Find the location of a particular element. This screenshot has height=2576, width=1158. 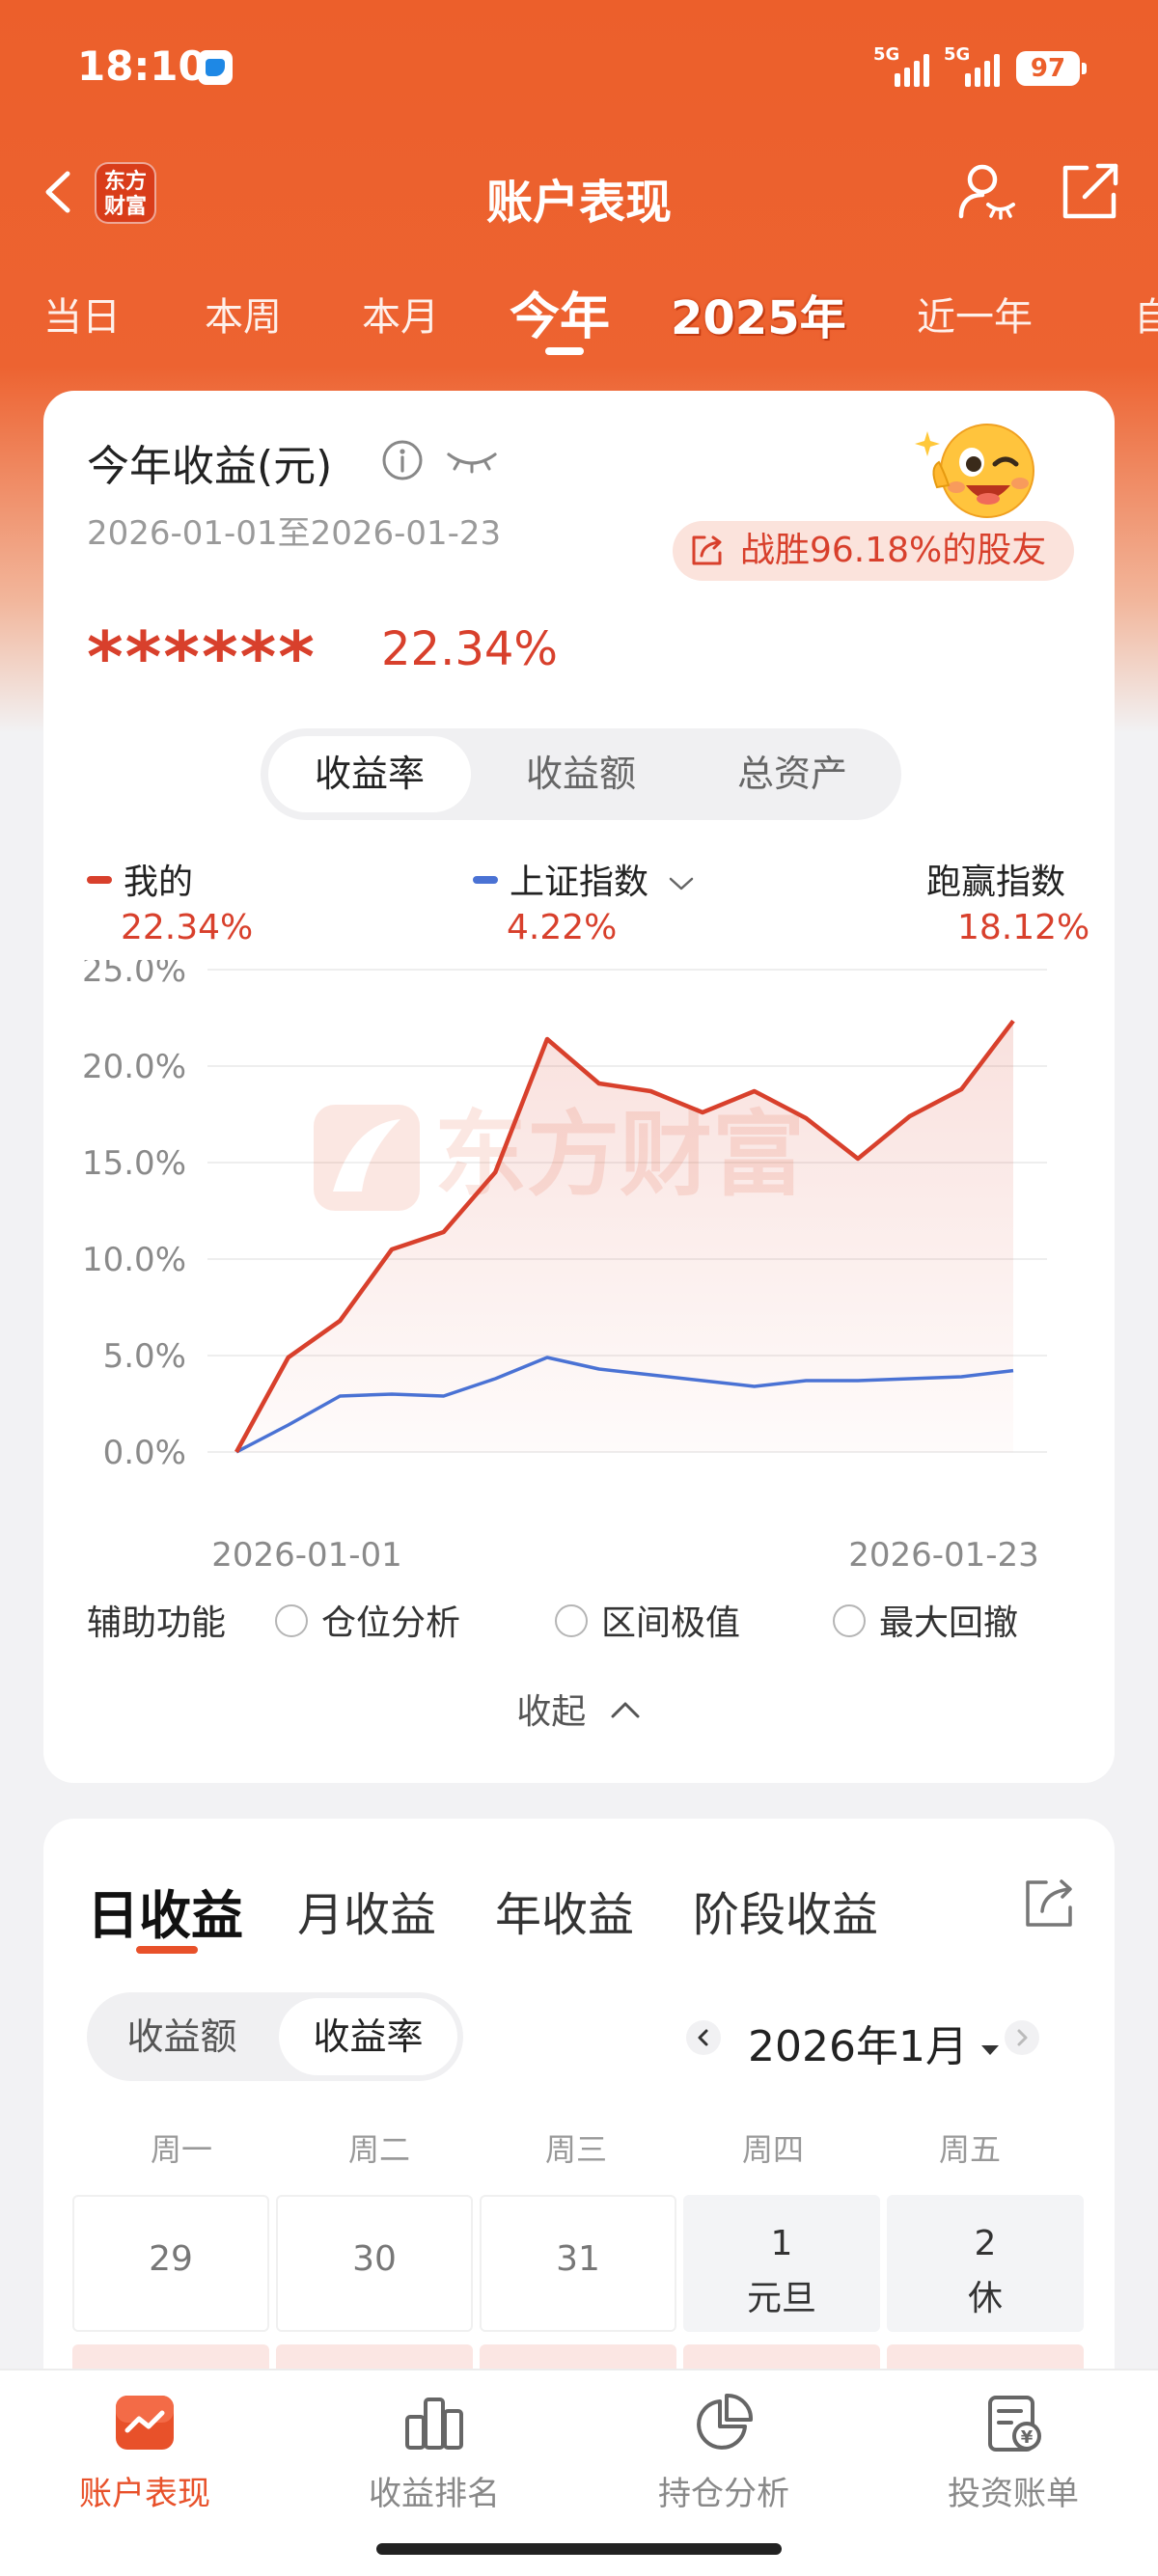

bill-icon: ¥ is located at coordinates (1014, 2424).